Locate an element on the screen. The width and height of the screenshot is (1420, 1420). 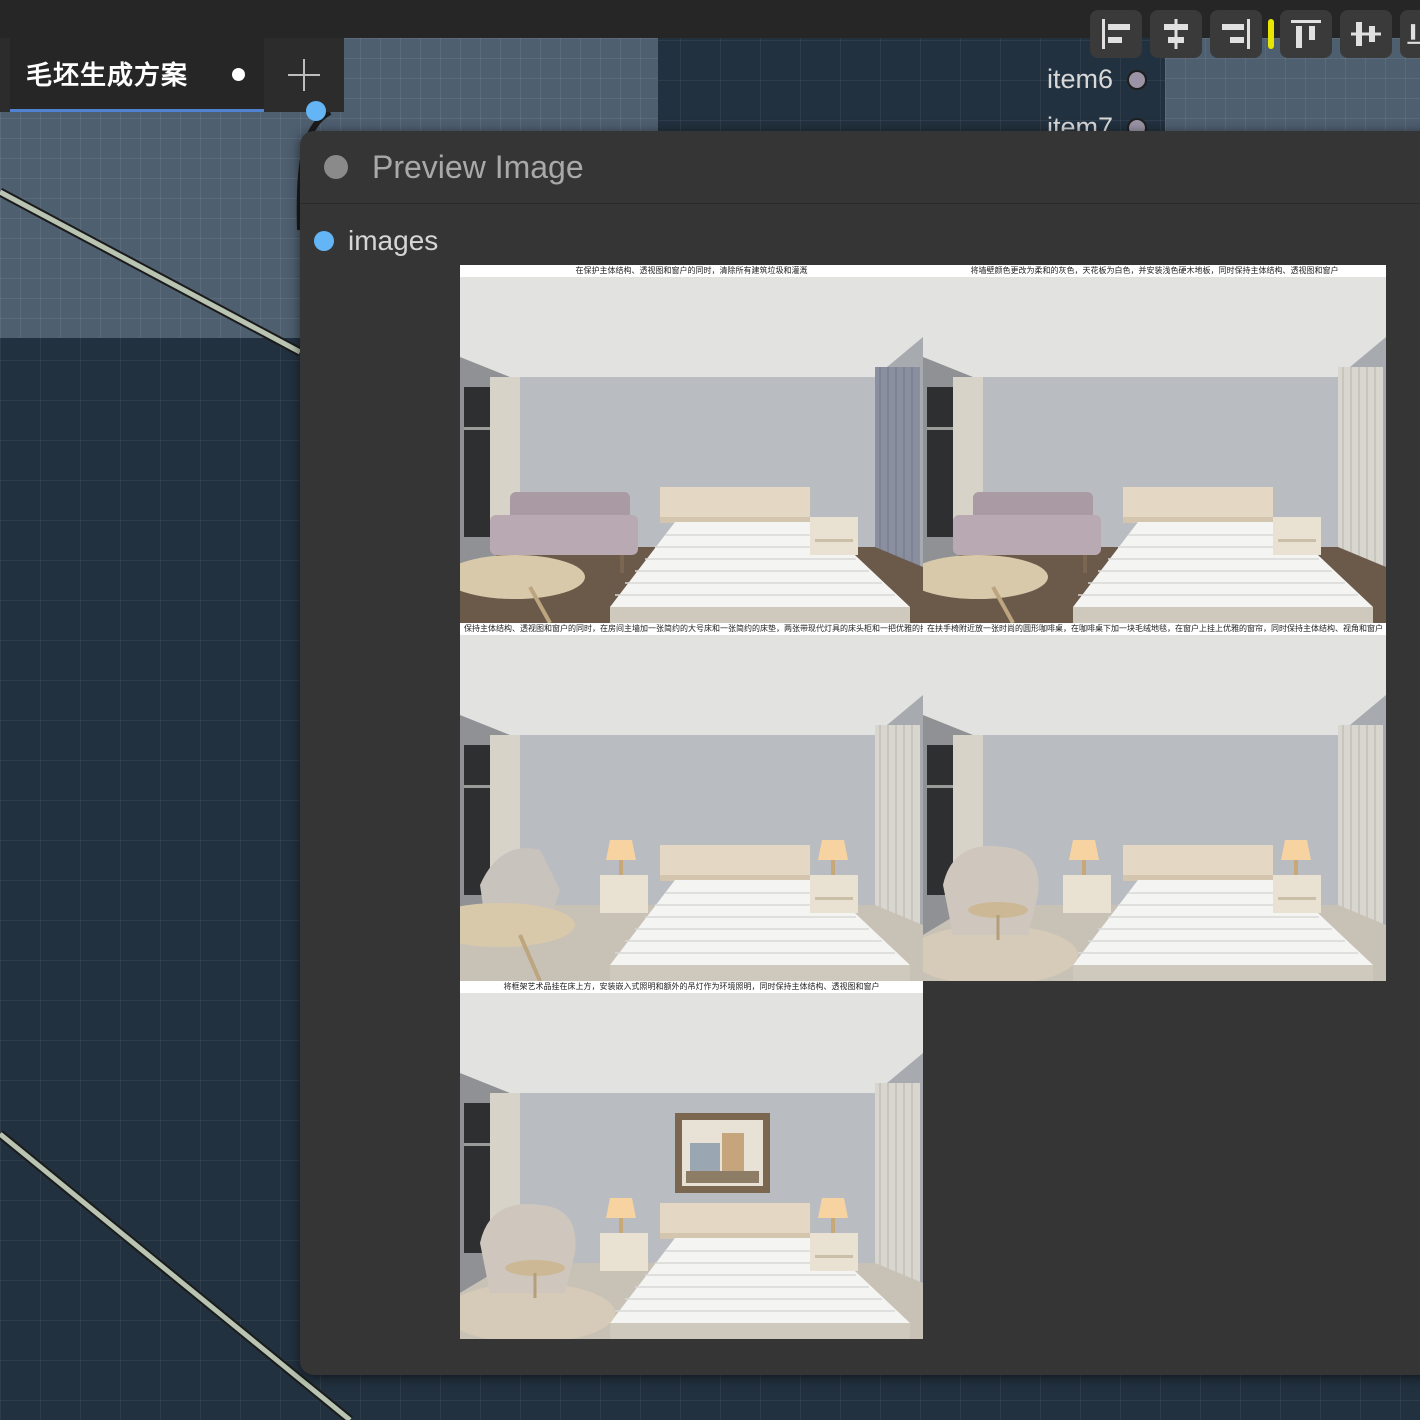
unsaved-indicator-icon is located at coordinates (238, 74).